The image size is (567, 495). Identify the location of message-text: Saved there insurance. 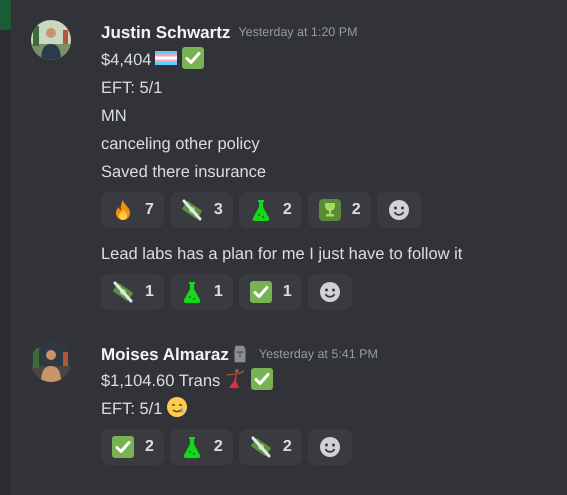
(183, 171).